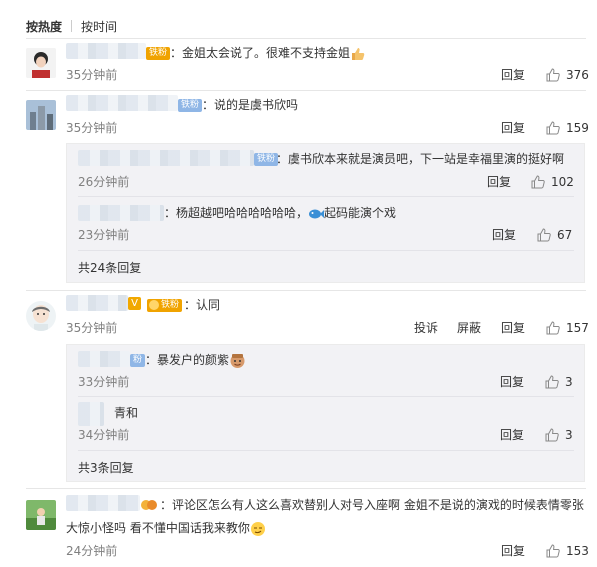 The height and width of the screenshot is (567, 597). I want to click on reply-time: 34分钟前, so click(104, 435).